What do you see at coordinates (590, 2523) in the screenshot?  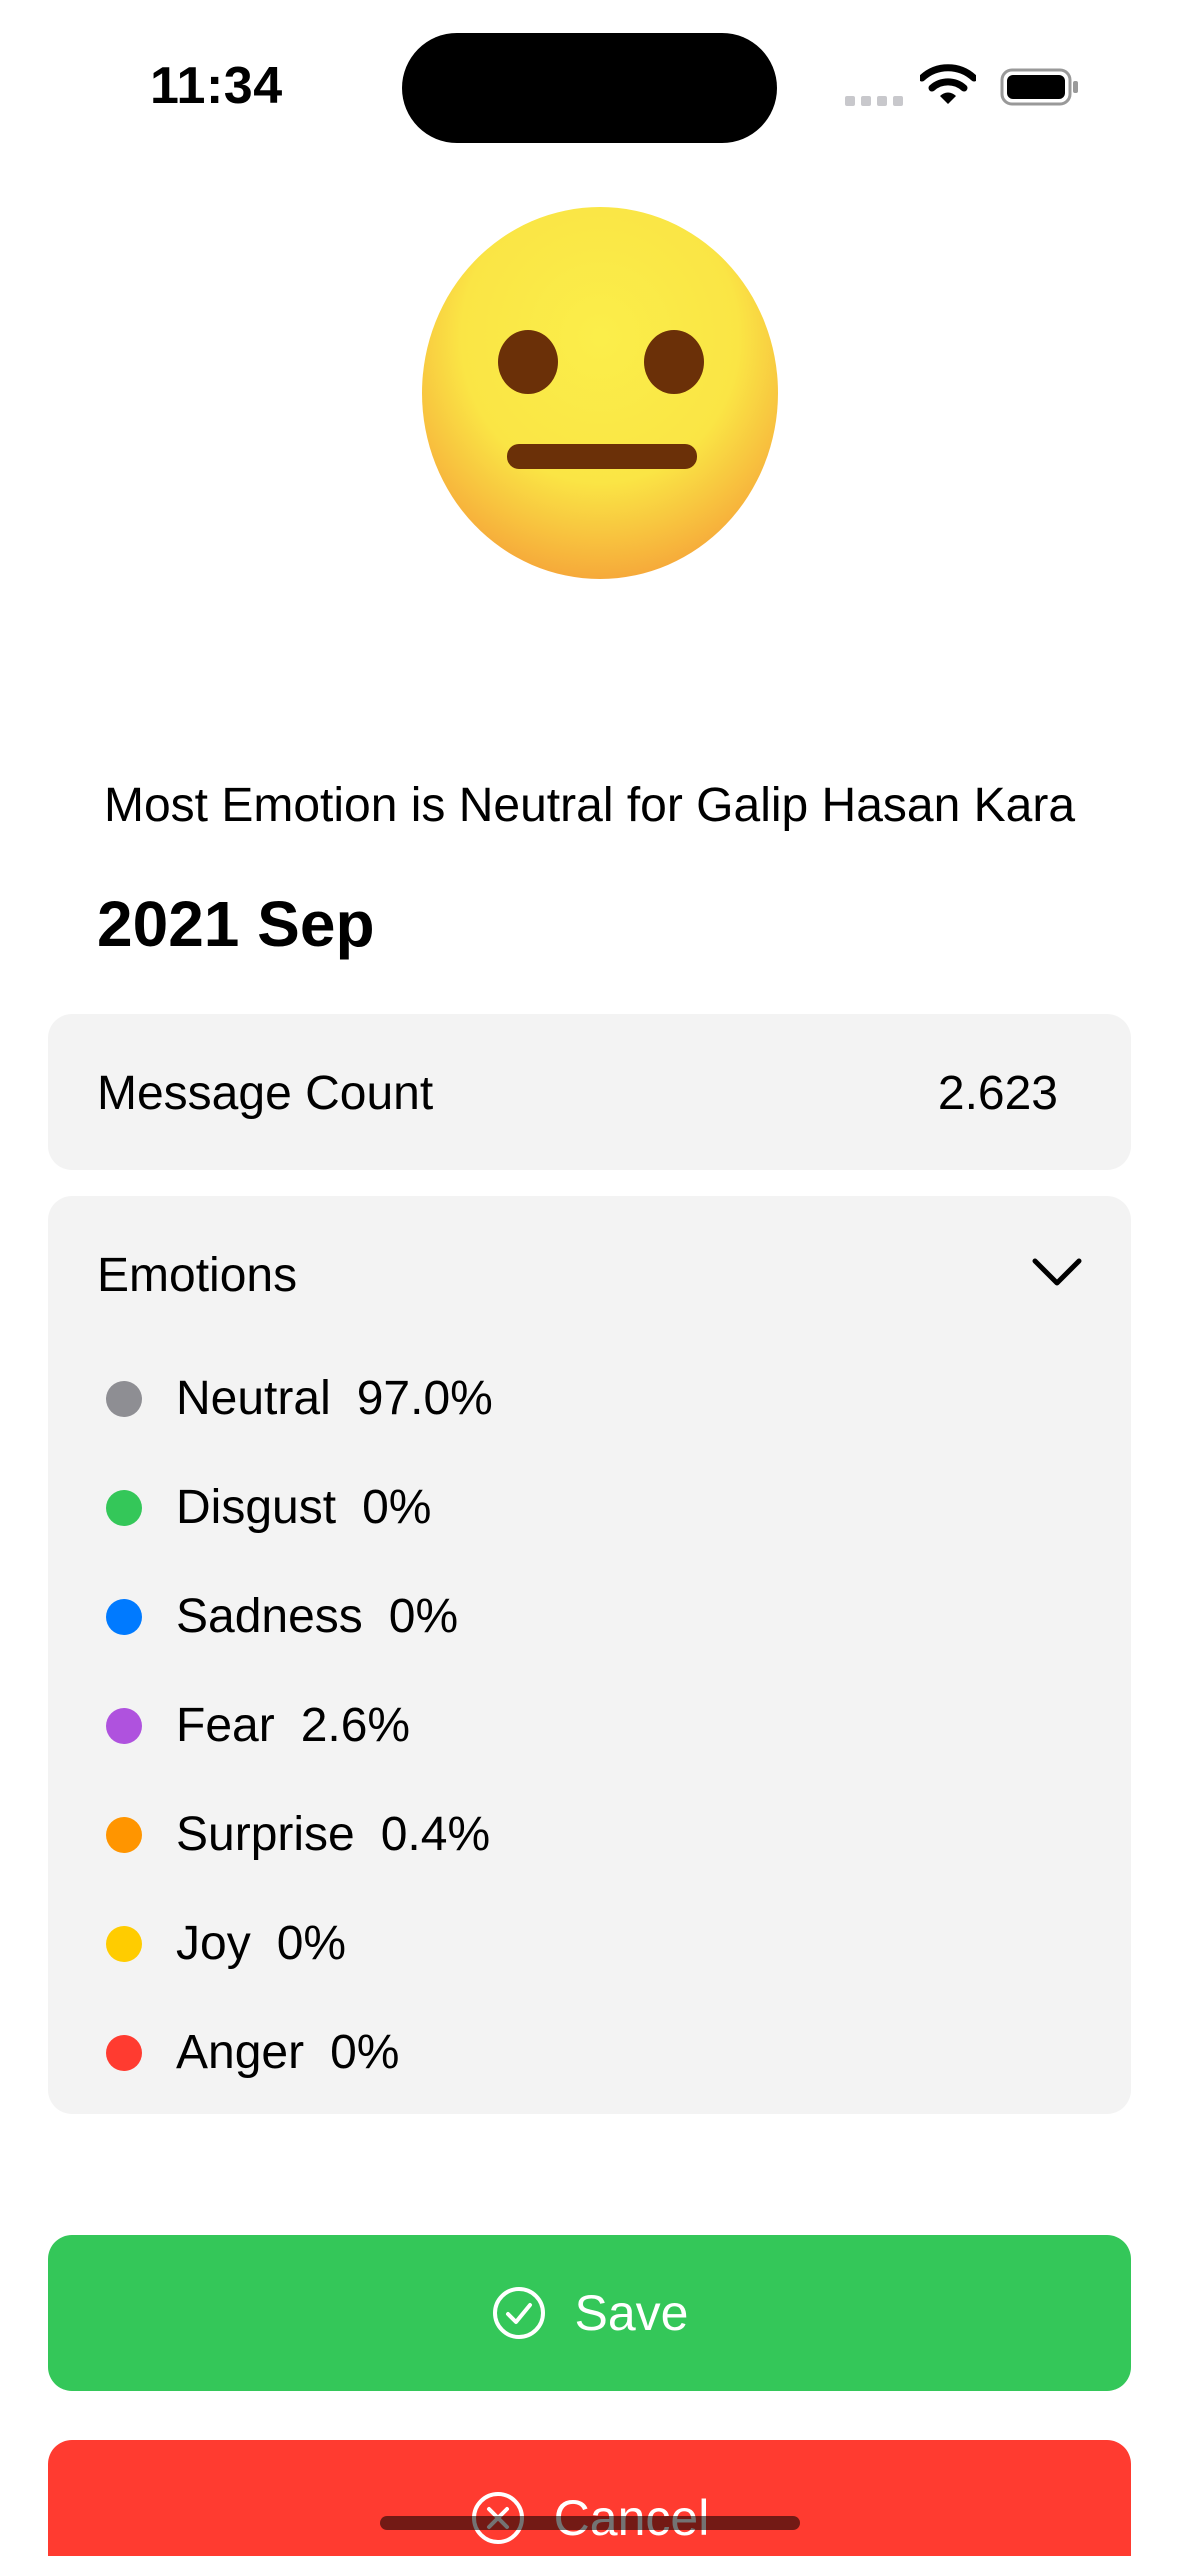 I see `home-indicator` at bounding box center [590, 2523].